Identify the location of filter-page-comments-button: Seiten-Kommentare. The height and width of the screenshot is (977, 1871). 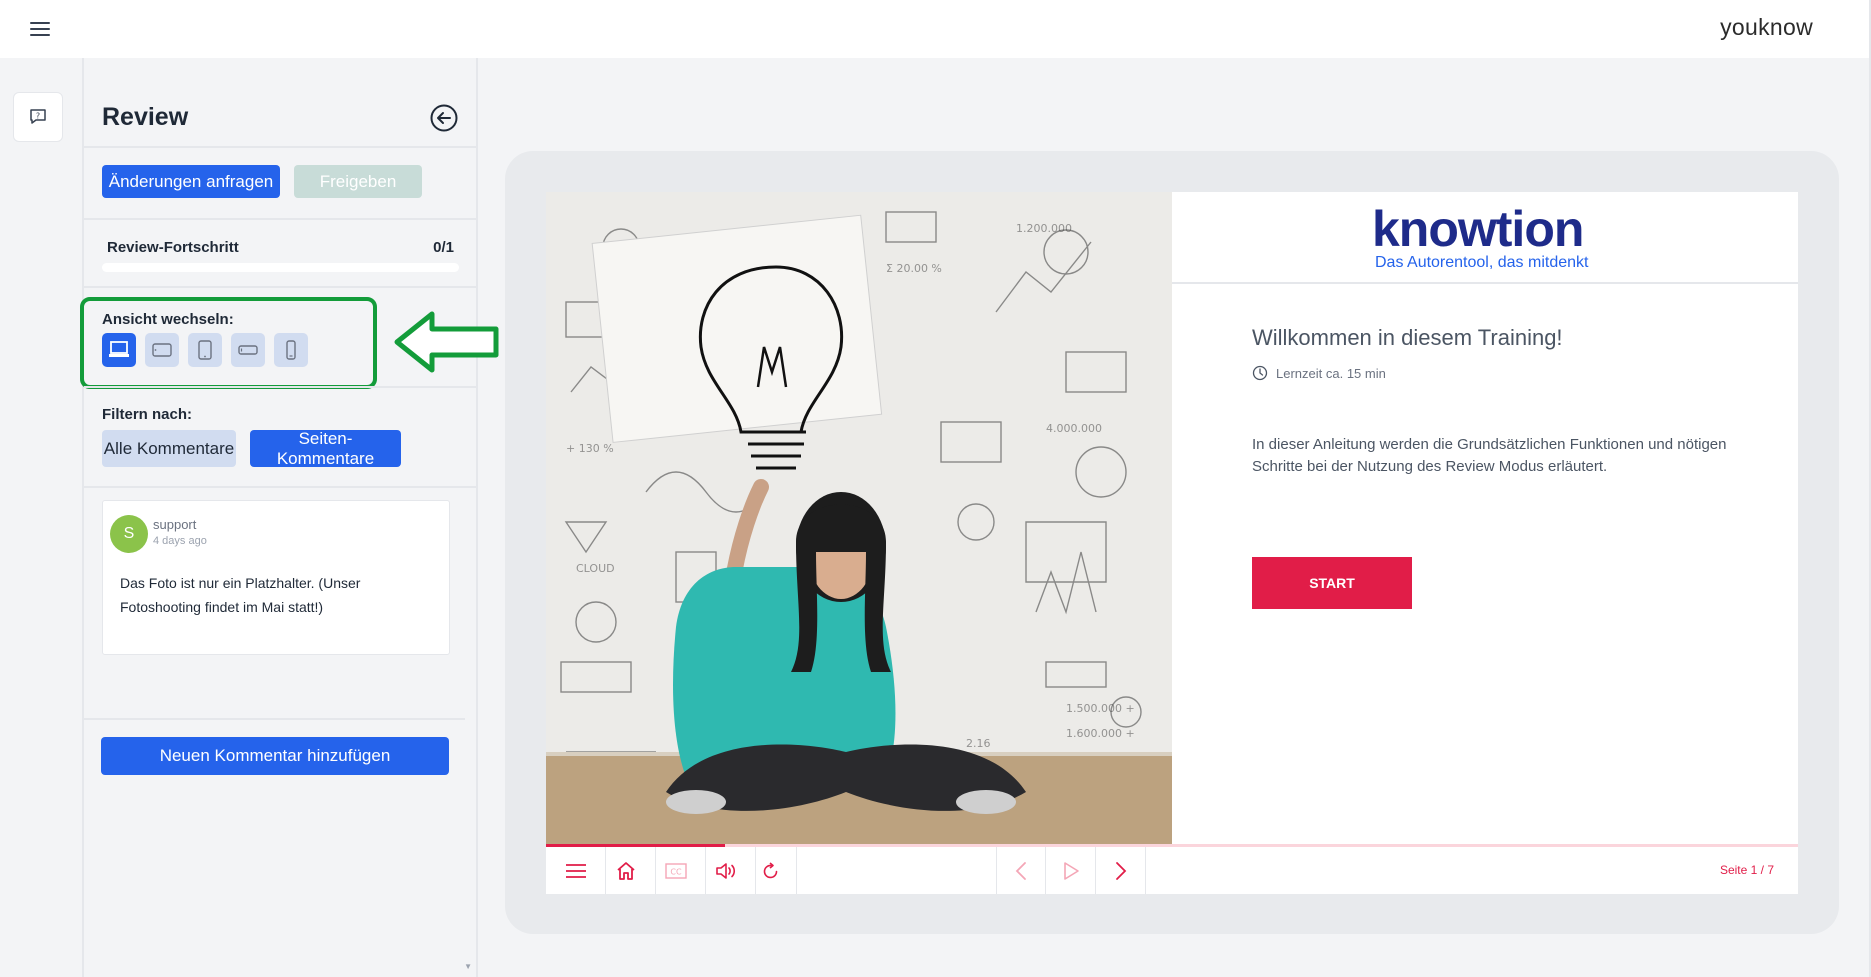
(325, 448).